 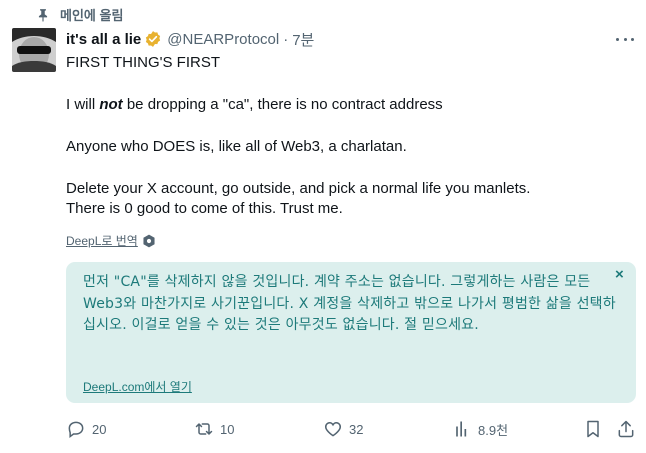 What do you see at coordinates (303, 39) in the screenshot?
I see `post-time: 7분` at bounding box center [303, 39].